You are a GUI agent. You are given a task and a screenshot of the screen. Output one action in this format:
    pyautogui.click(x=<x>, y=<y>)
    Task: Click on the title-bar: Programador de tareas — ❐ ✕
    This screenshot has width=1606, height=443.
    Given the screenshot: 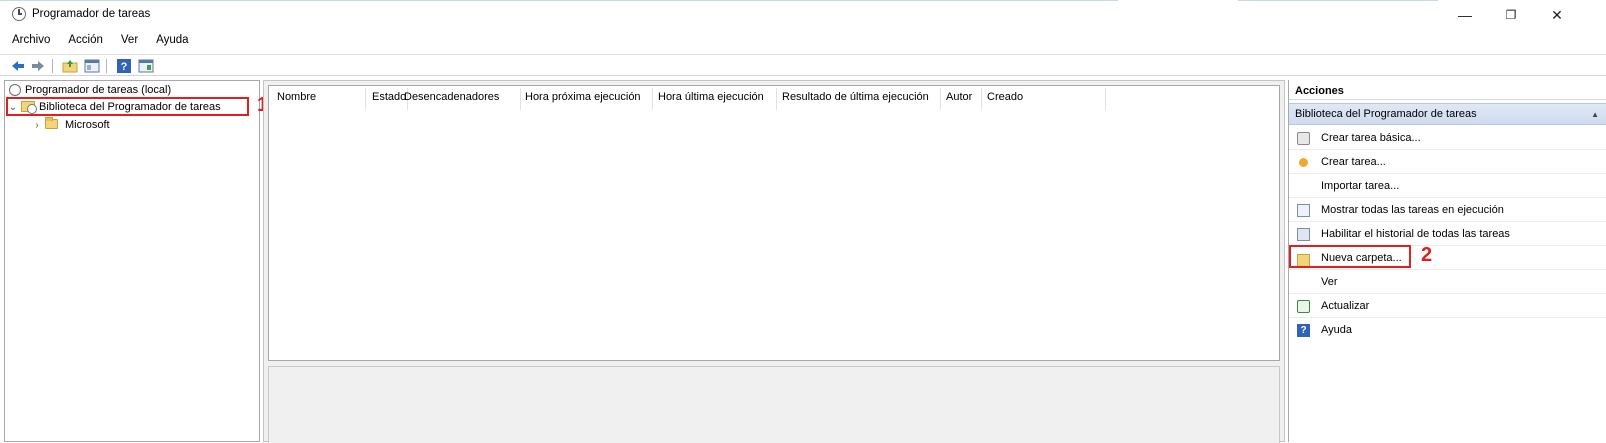 What is the action you would take?
    pyautogui.click(x=803, y=15)
    